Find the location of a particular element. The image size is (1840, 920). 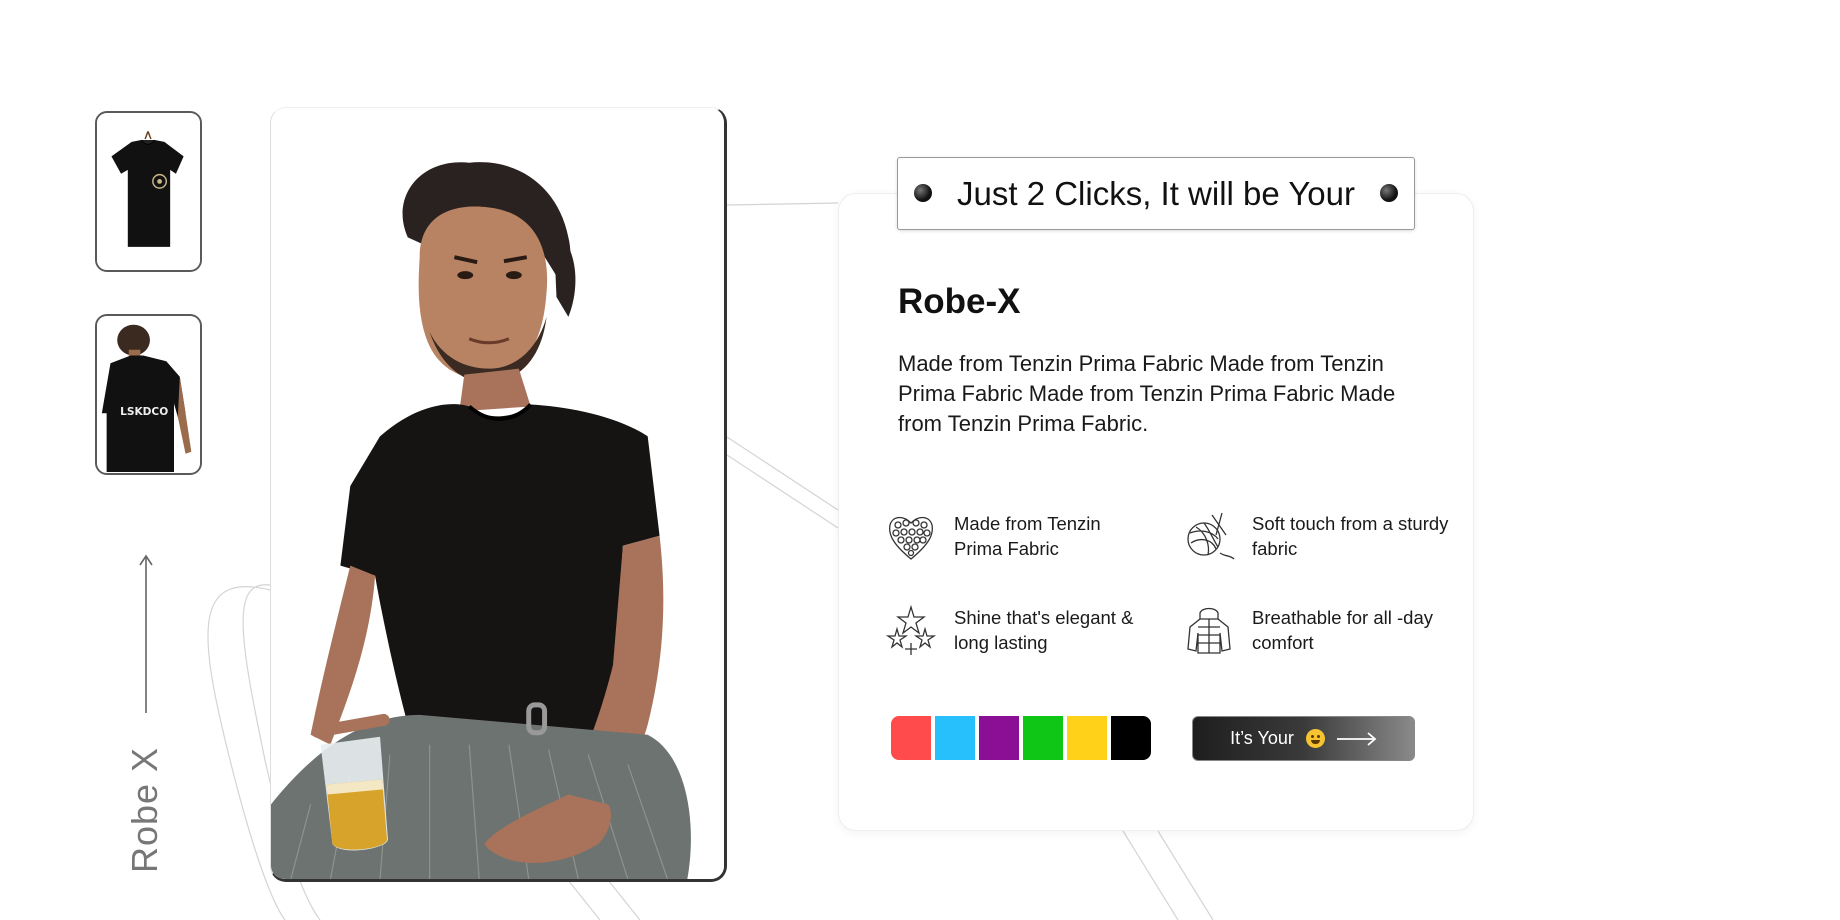

thumbnail-back: LSKDCO is located at coordinates (148, 394).